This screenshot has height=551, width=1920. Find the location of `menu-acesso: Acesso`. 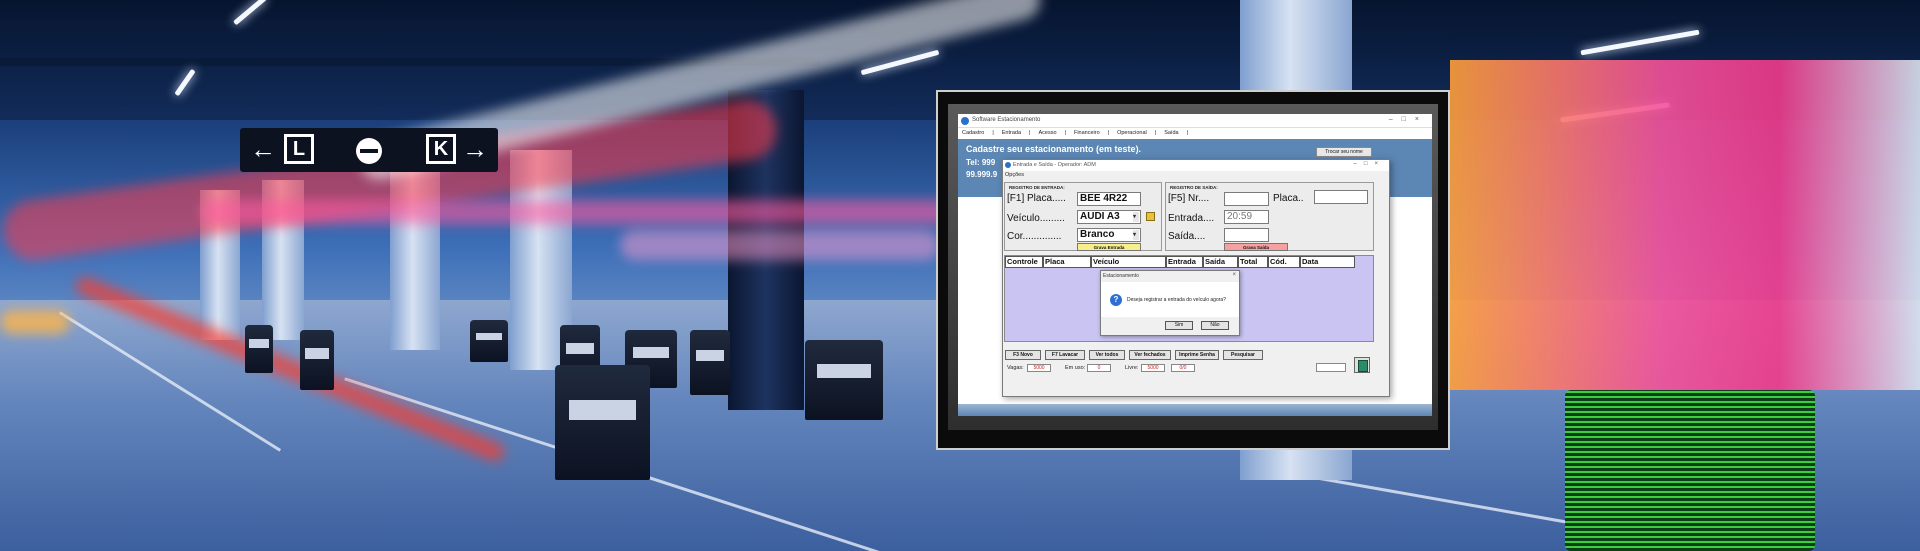

menu-acesso: Acesso is located at coordinates (1047, 132).